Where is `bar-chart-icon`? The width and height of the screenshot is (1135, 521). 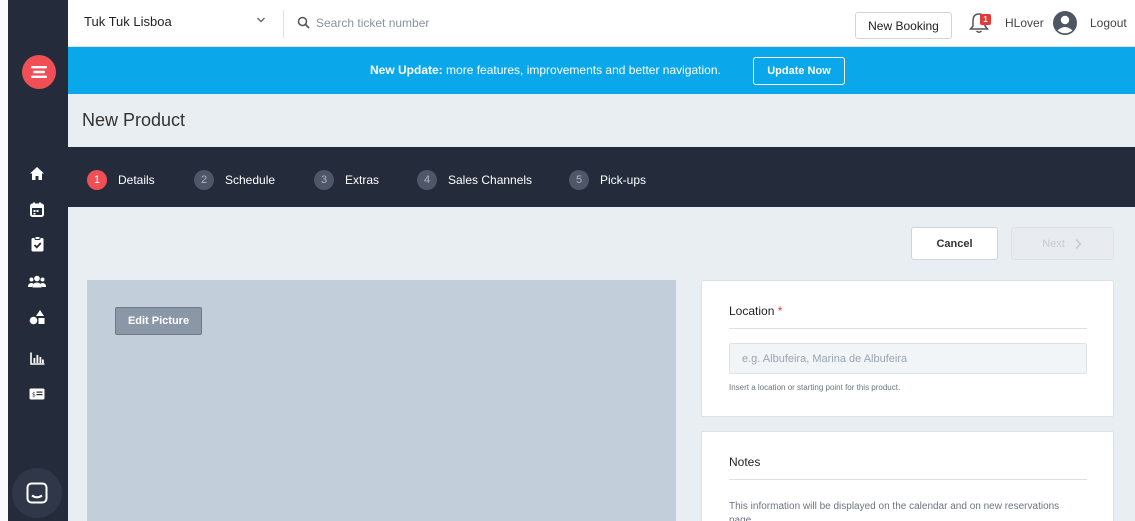 bar-chart-icon is located at coordinates (37, 358).